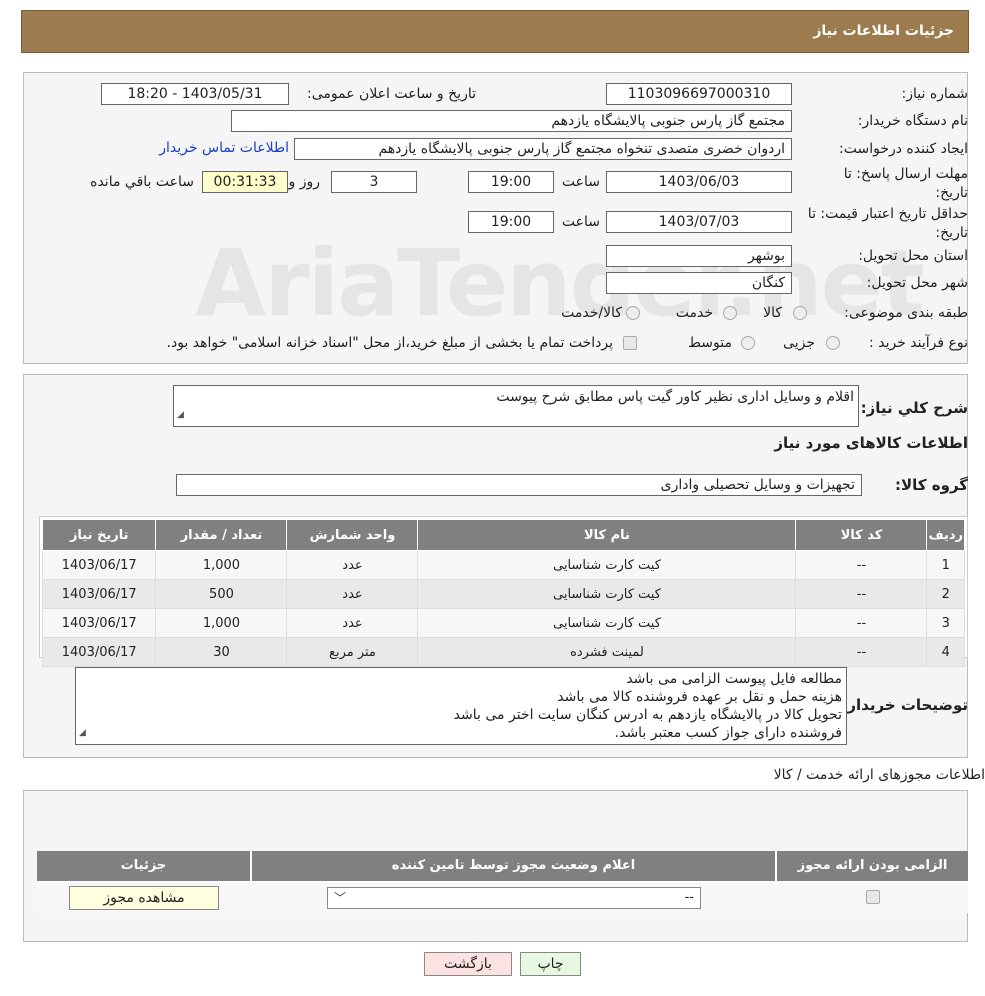 Image resolution: width=985 pixels, height=996 pixels. I want to click on cell-unit: متر مربع, so click(352, 652).